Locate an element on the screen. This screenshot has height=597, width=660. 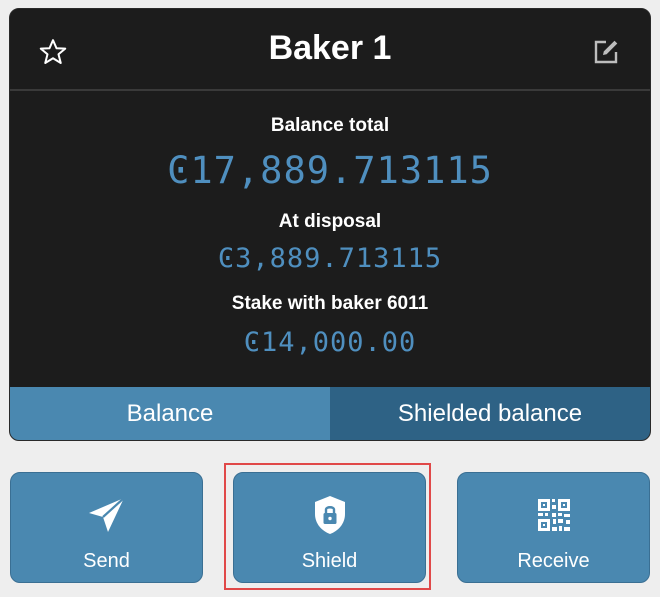
send-button-label: Send is located at coordinates (106, 561).